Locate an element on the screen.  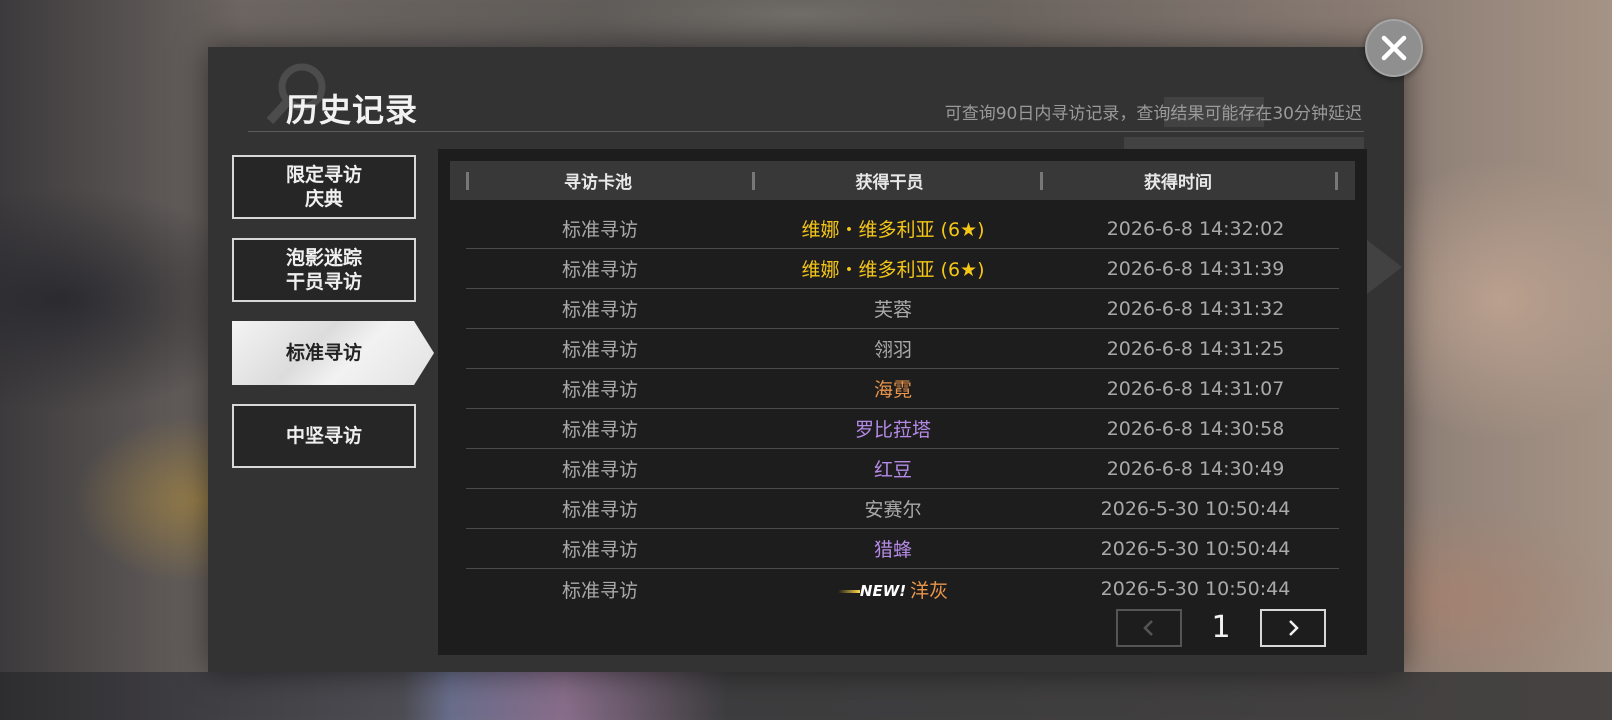
pagination: 1 is located at coordinates (1221, 628).